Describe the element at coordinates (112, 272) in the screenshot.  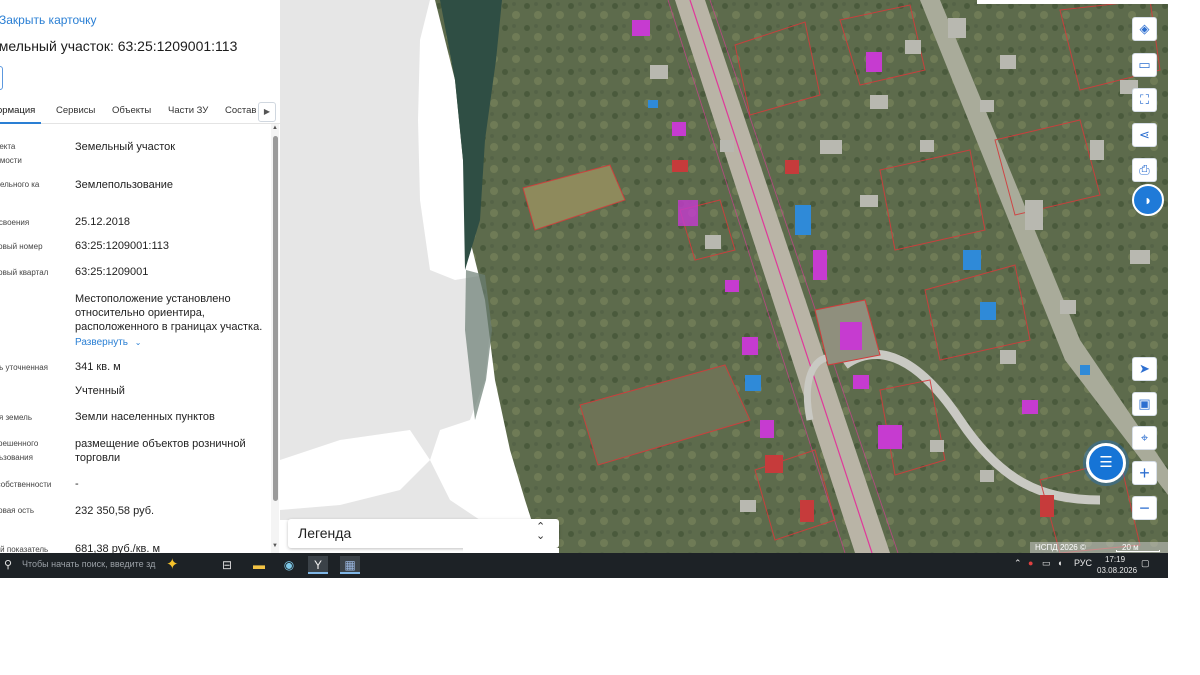
I see `attribute-value: 63:25:1209001` at that location.